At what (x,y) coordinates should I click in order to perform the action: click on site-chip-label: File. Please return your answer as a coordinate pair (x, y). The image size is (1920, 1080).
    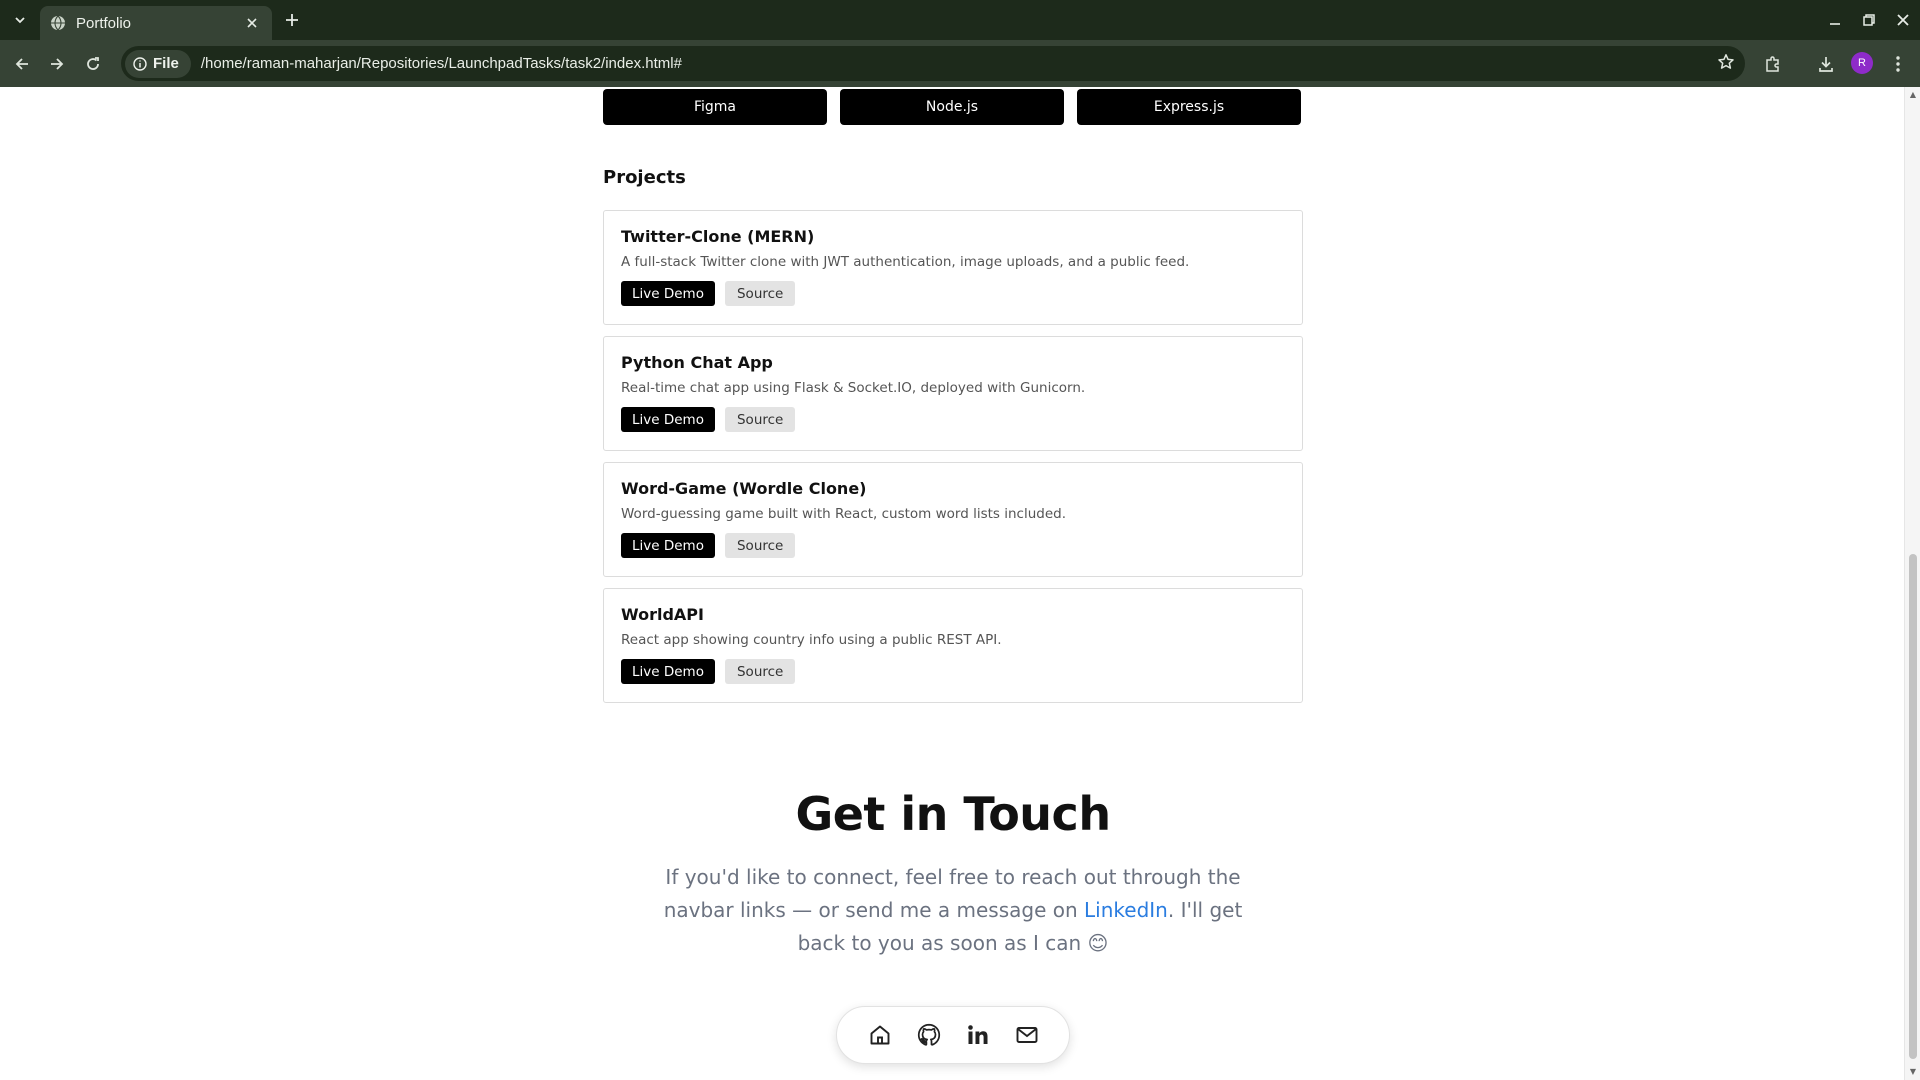
    Looking at the image, I should click on (166, 63).